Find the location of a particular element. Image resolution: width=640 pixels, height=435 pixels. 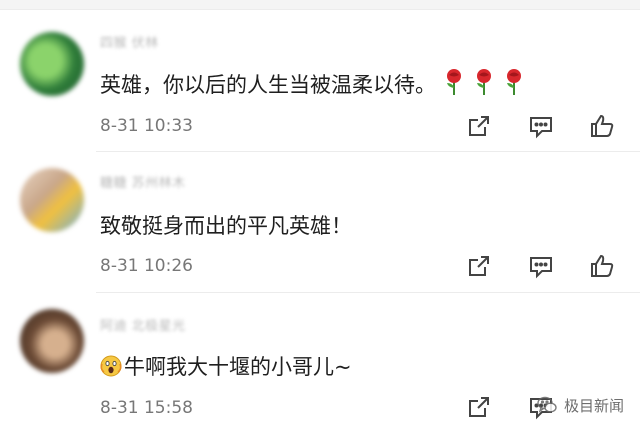

watermark-text: 极目新闻 is located at coordinates (593, 405).